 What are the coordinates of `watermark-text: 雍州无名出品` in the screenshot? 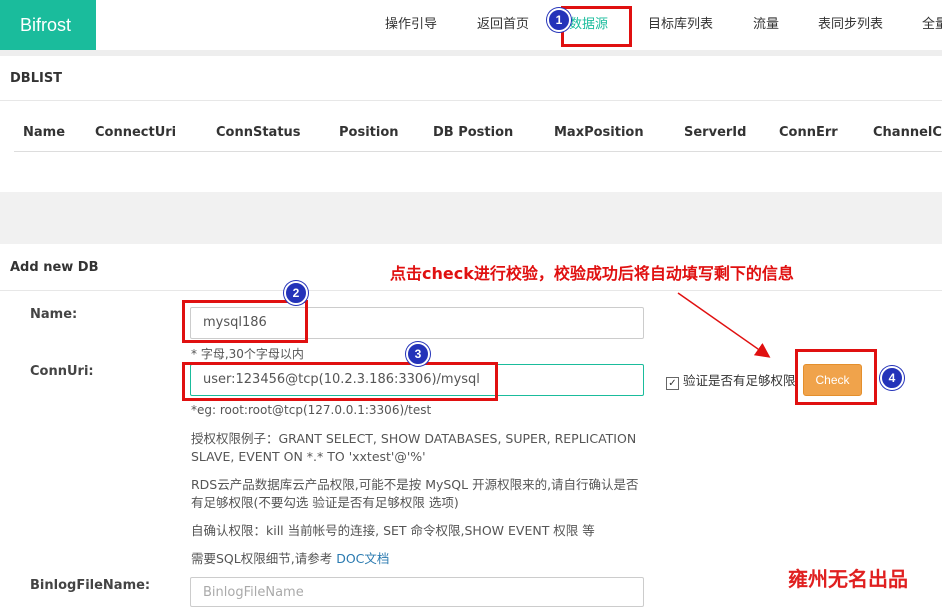 It's located at (848, 579).